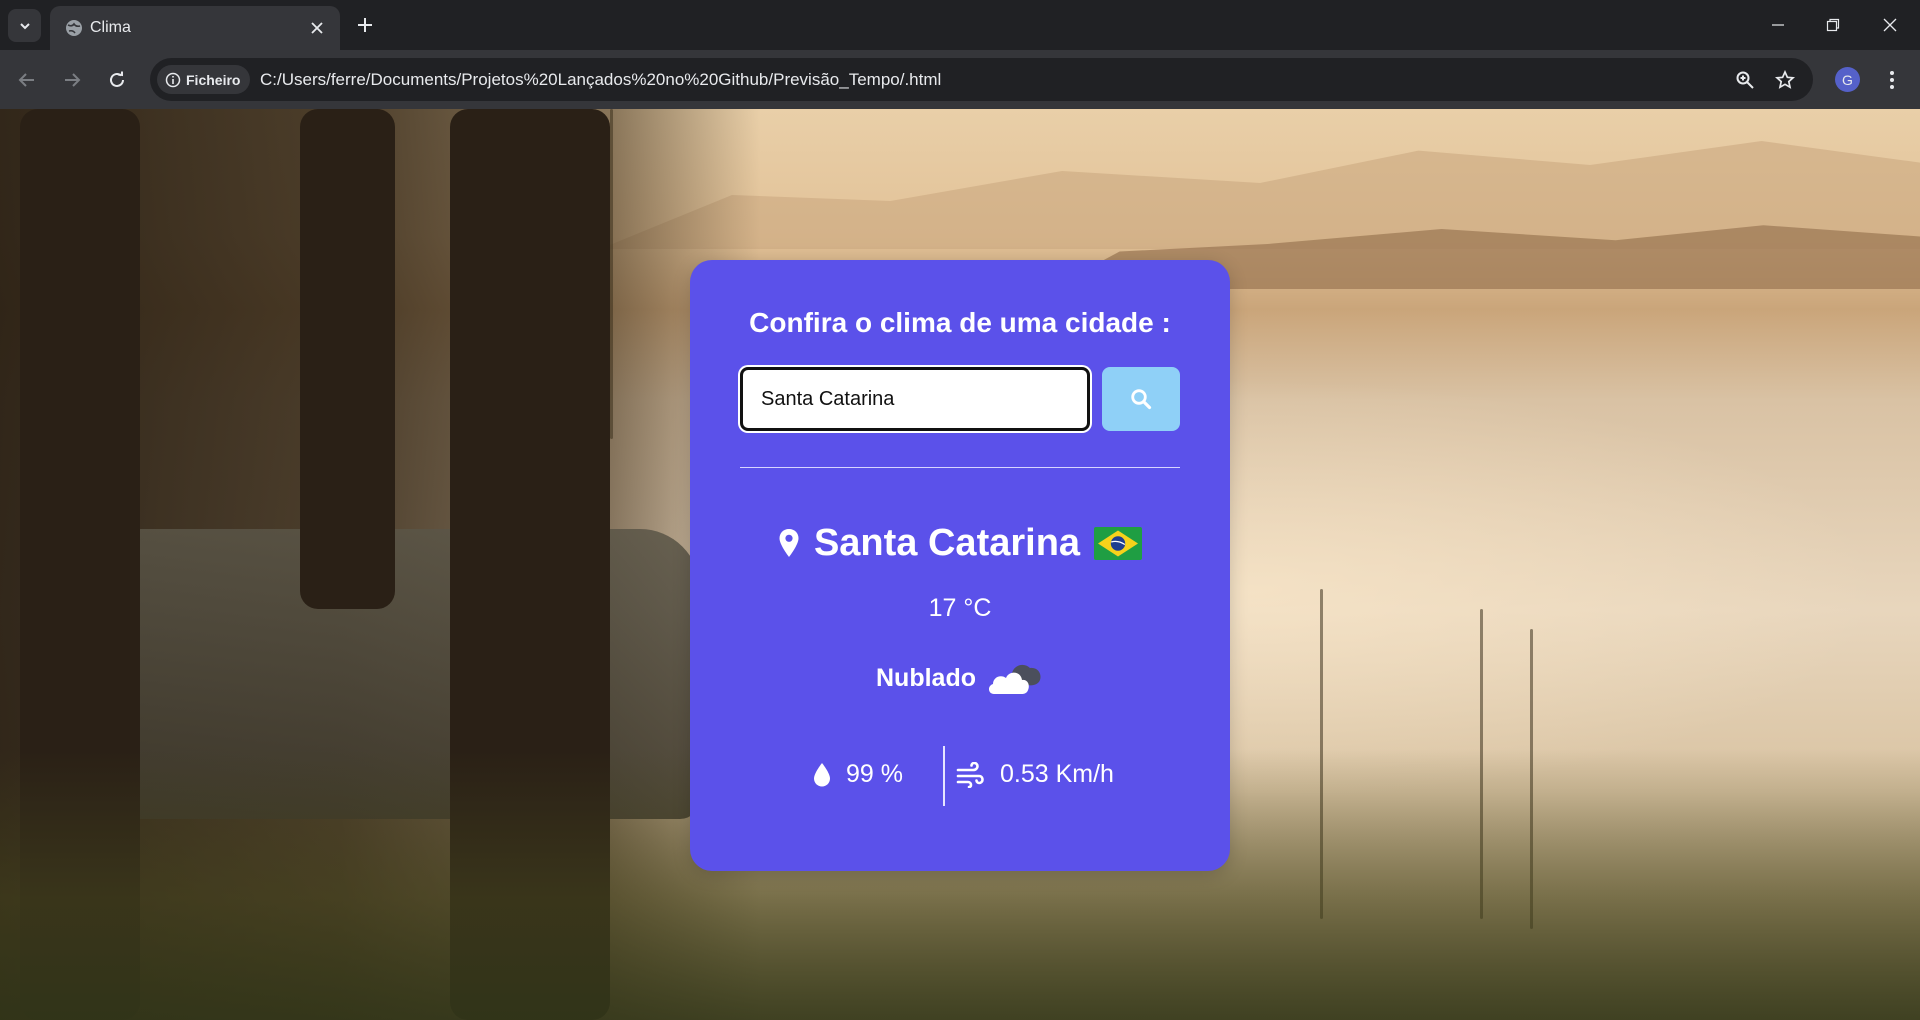 The width and height of the screenshot is (1920, 1020). I want to click on cloud-icon, so click(1014, 679).